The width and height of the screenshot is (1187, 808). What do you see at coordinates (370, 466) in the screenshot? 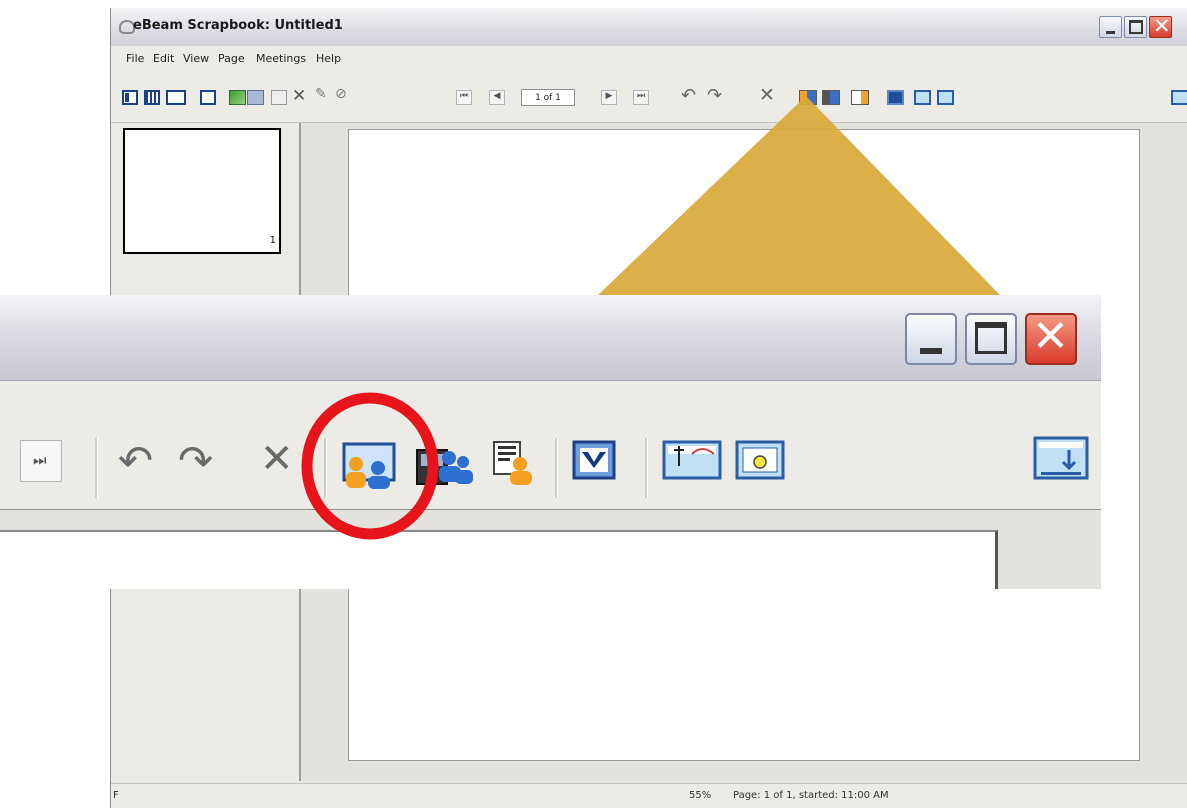
I see `highlight-ring` at bounding box center [370, 466].